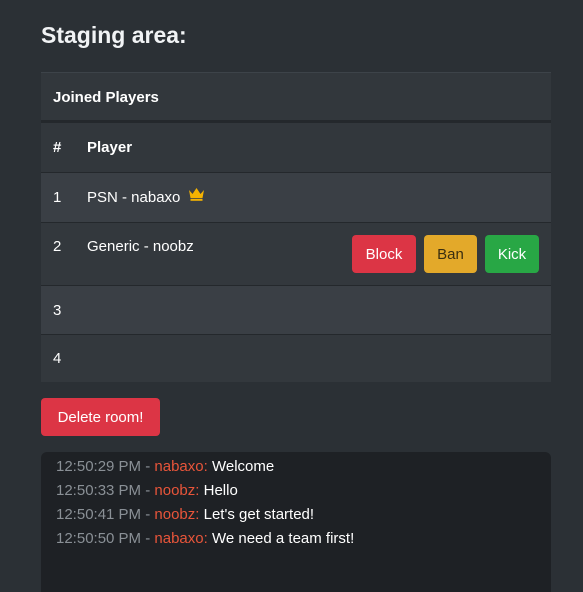  I want to click on message-text: Welcome, so click(243, 466).